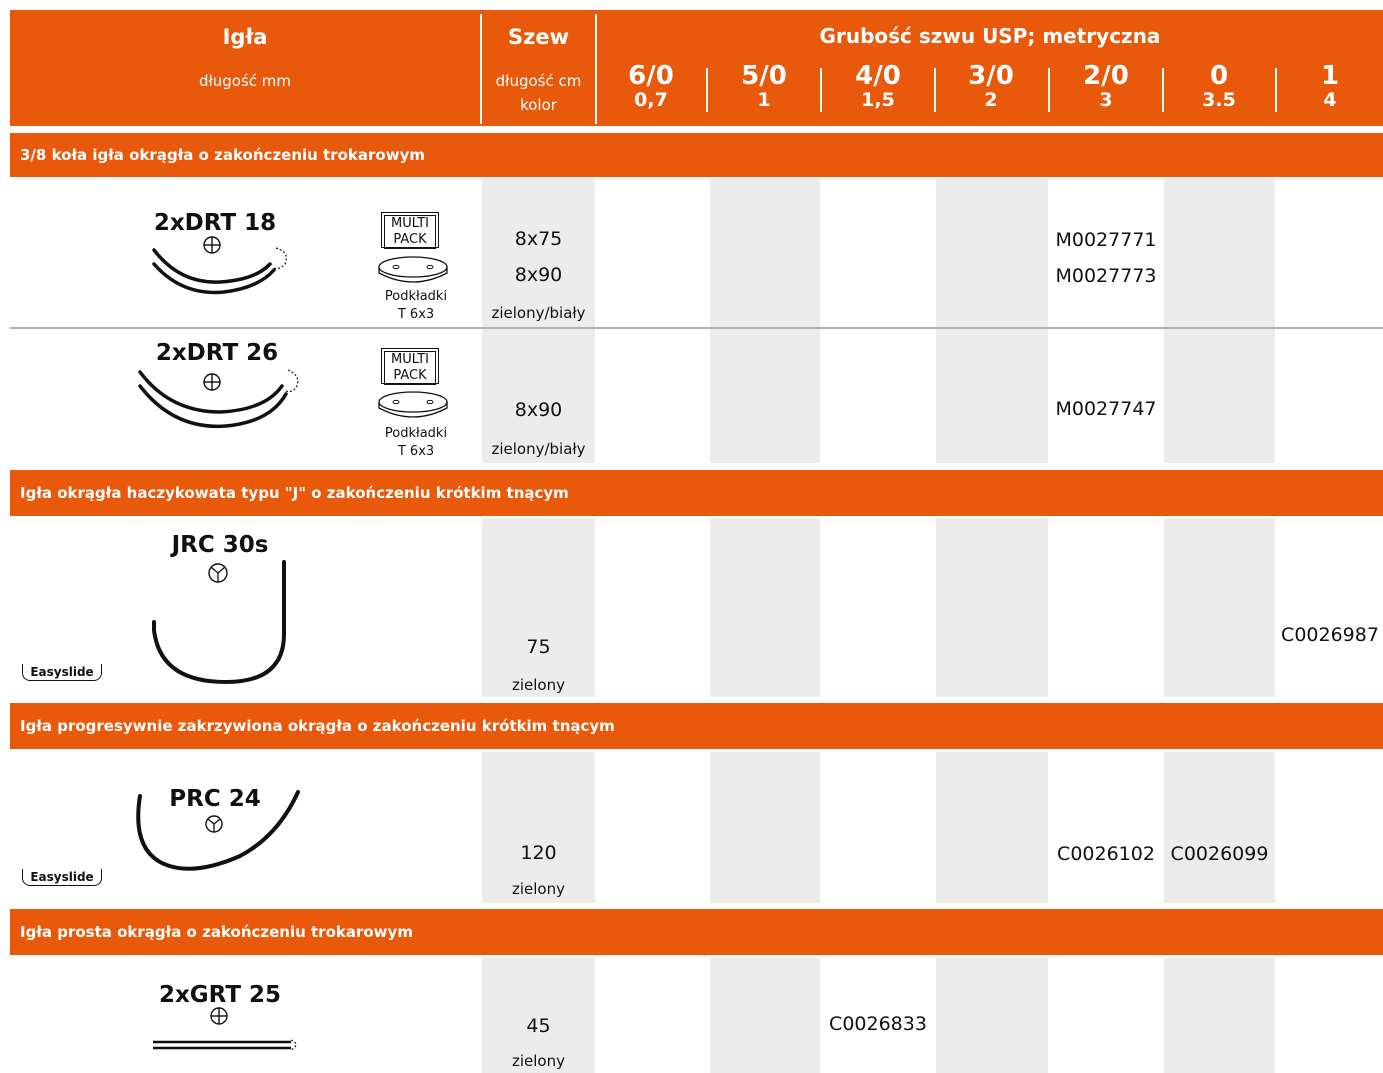 The height and width of the screenshot is (1073, 1383). Describe the element at coordinates (245, 81) in the screenshot. I see `needle-header-sub: długość mm` at that location.